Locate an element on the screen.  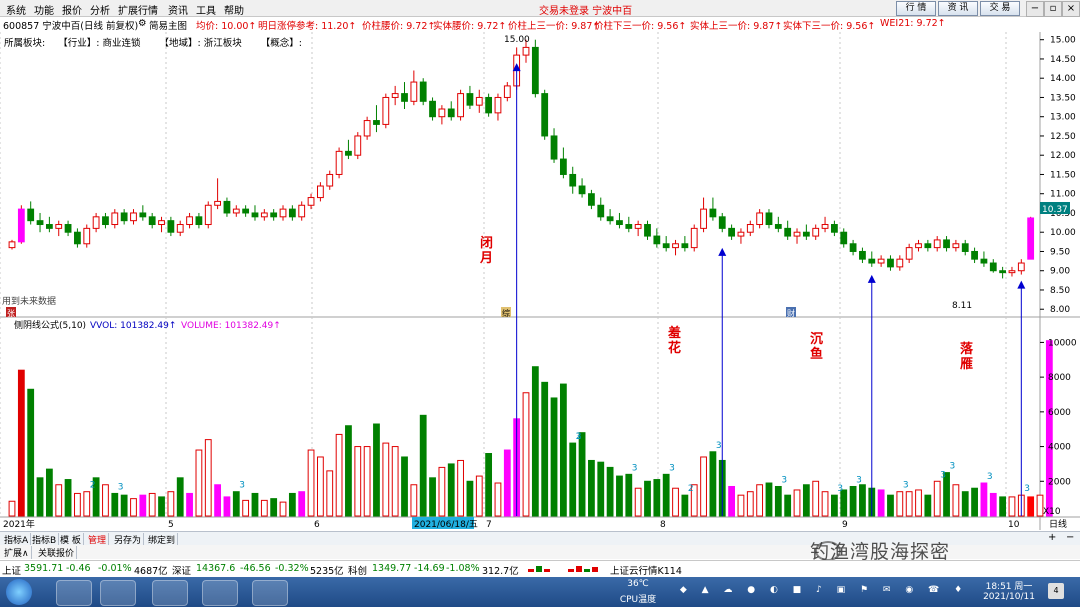
volume-marker: 2 is located at coordinates (93, 486).